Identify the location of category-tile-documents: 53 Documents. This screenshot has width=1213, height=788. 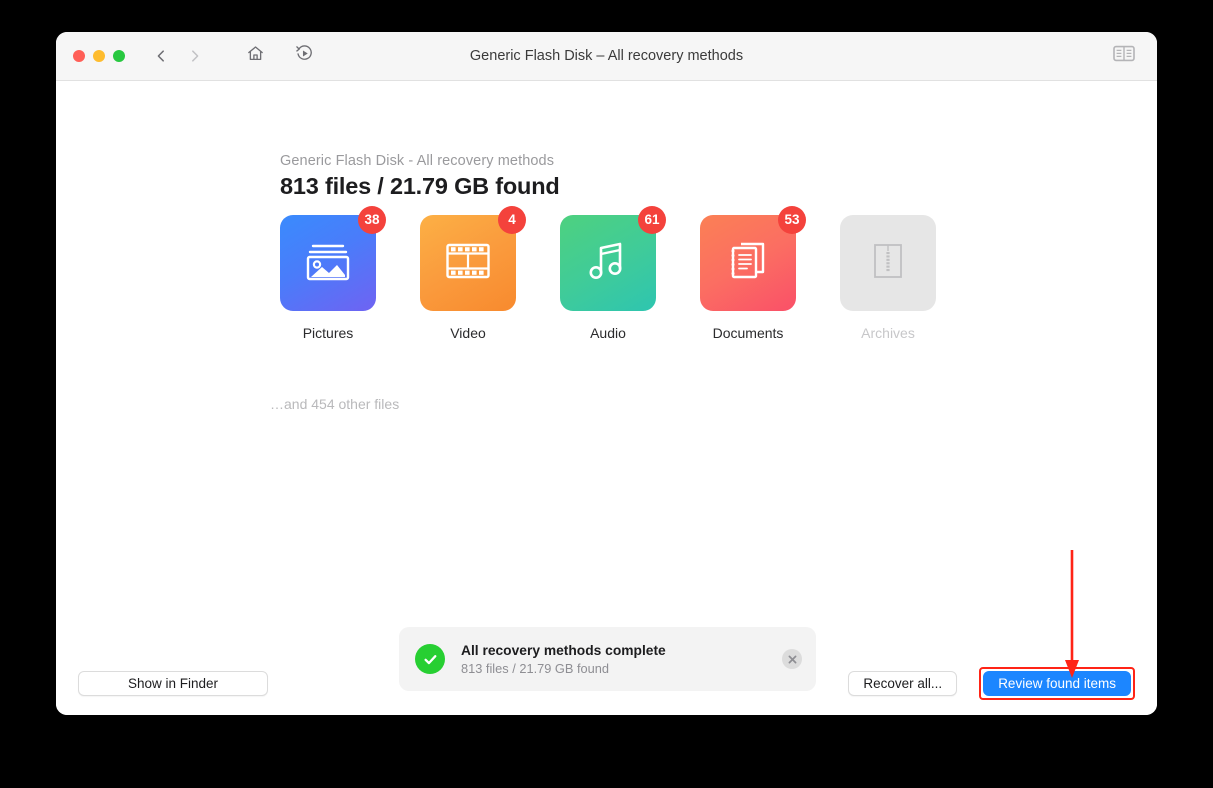
(753, 273).